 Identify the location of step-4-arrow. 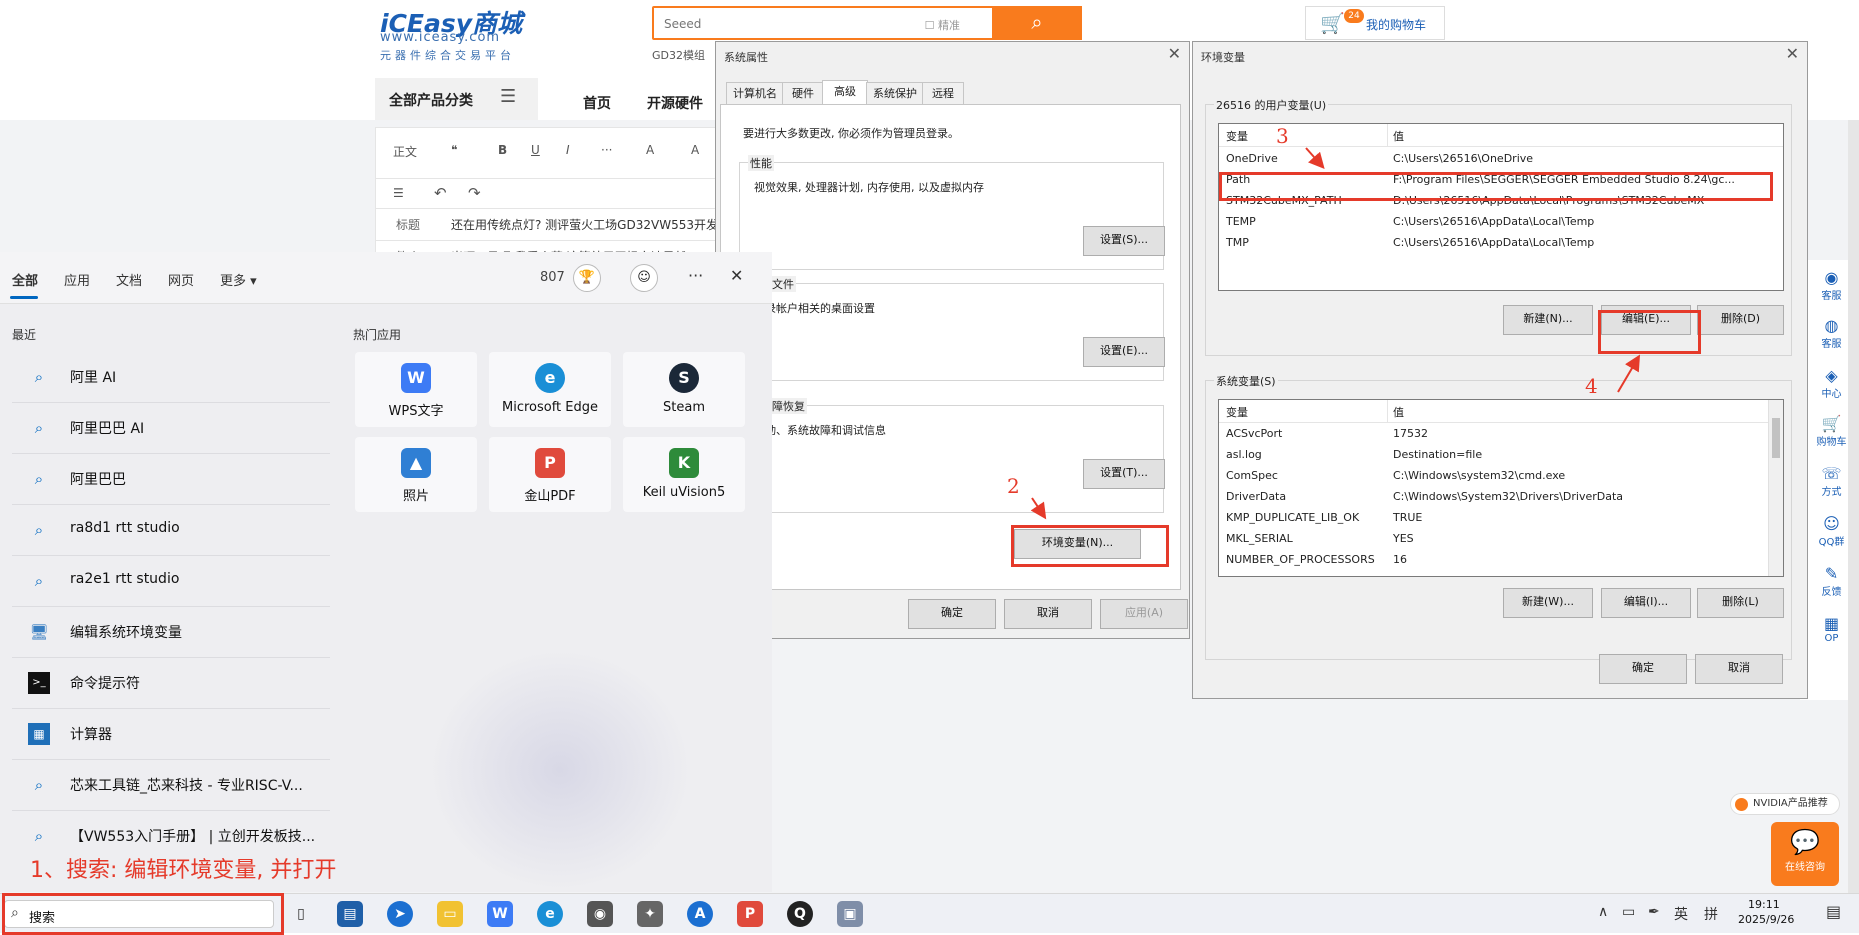
(1629, 373).